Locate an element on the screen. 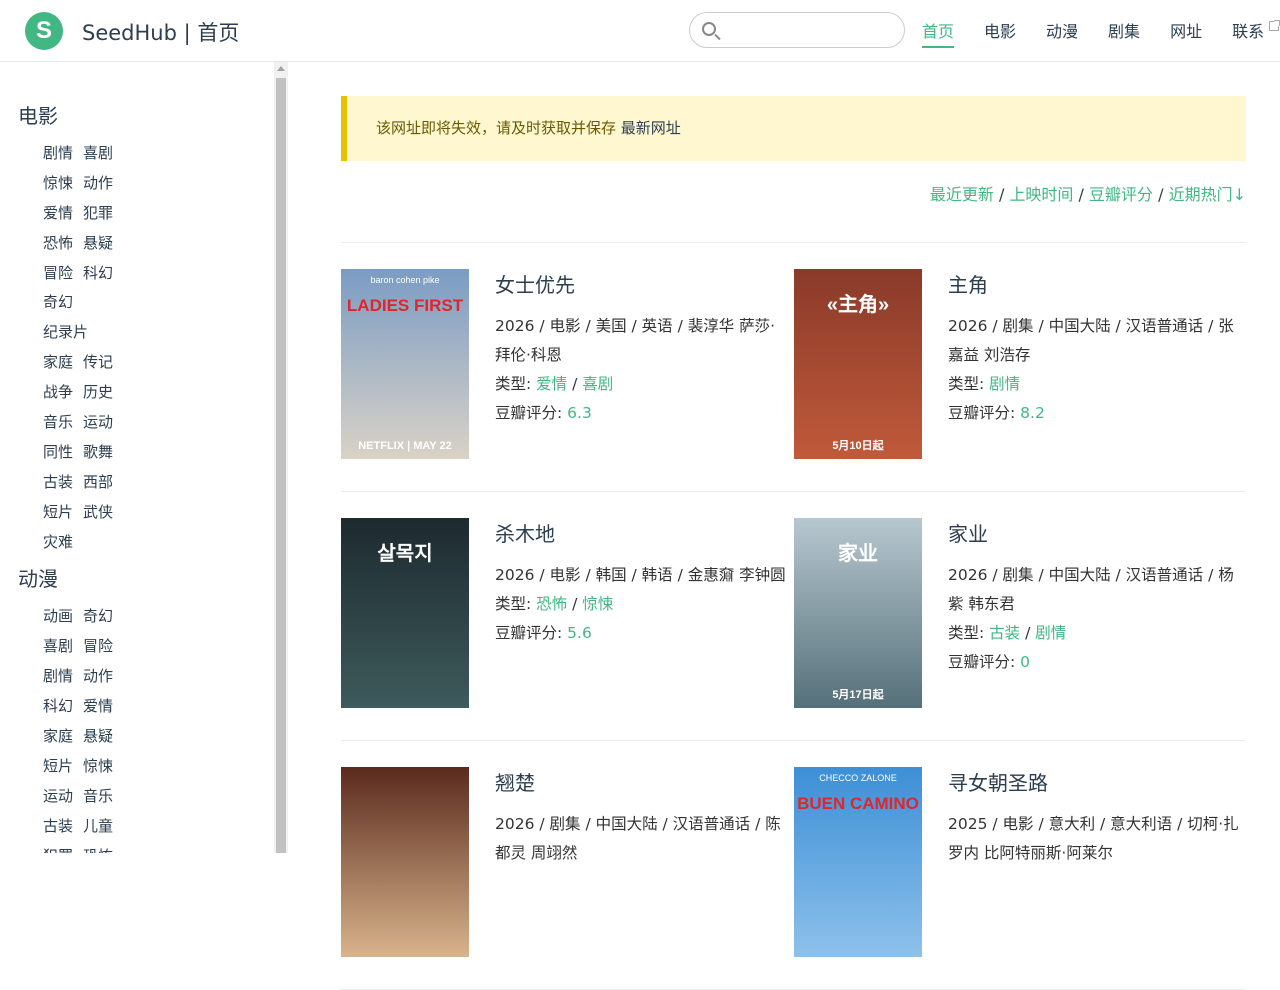 The image size is (1280, 990). scroll-up-arrow-icon is located at coordinates (281, 68).